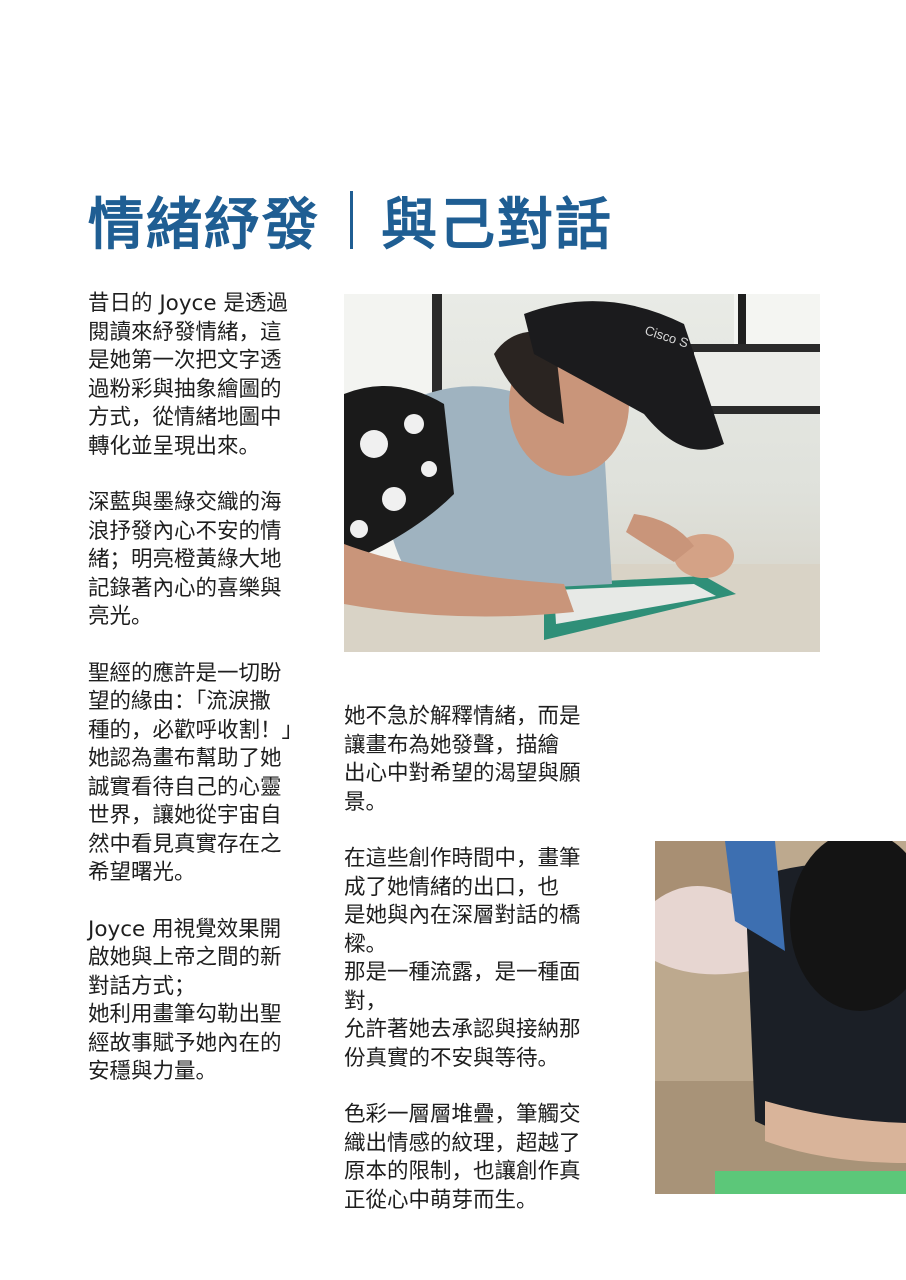 This screenshot has height=1280, width=906. I want to click on photo-person-working, so click(780, 1017).